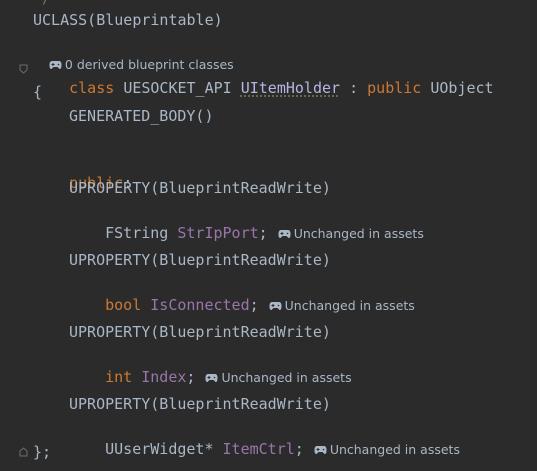  I want to click on property-type: UUserWidget*, so click(159, 449).